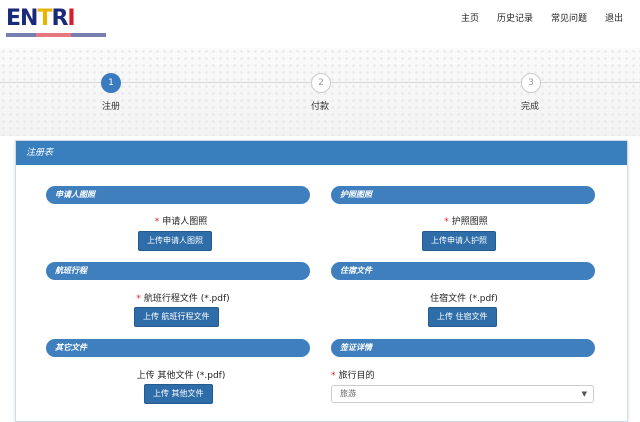 This screenshot has height=422, width=640. Describe the element at coordinates (459, 241) in the screenshot. I see `upload-passport-button: 上传申请人护照` at that location.